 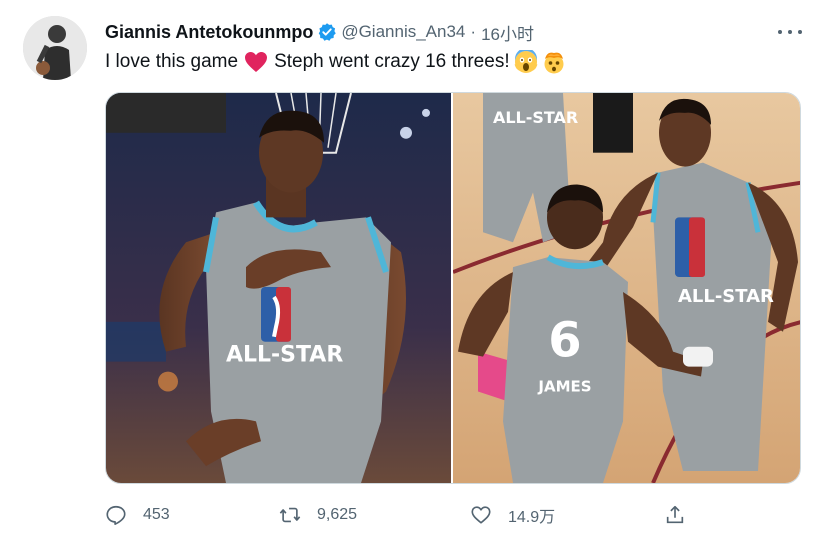 I want to click on like-button: 14.9万, so click(x=512, y=515).